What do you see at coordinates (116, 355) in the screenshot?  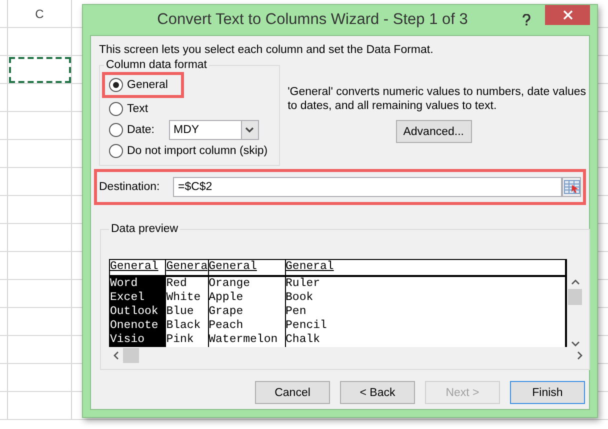 I see `chevron-left-icon` at bounding box center [116, 355].